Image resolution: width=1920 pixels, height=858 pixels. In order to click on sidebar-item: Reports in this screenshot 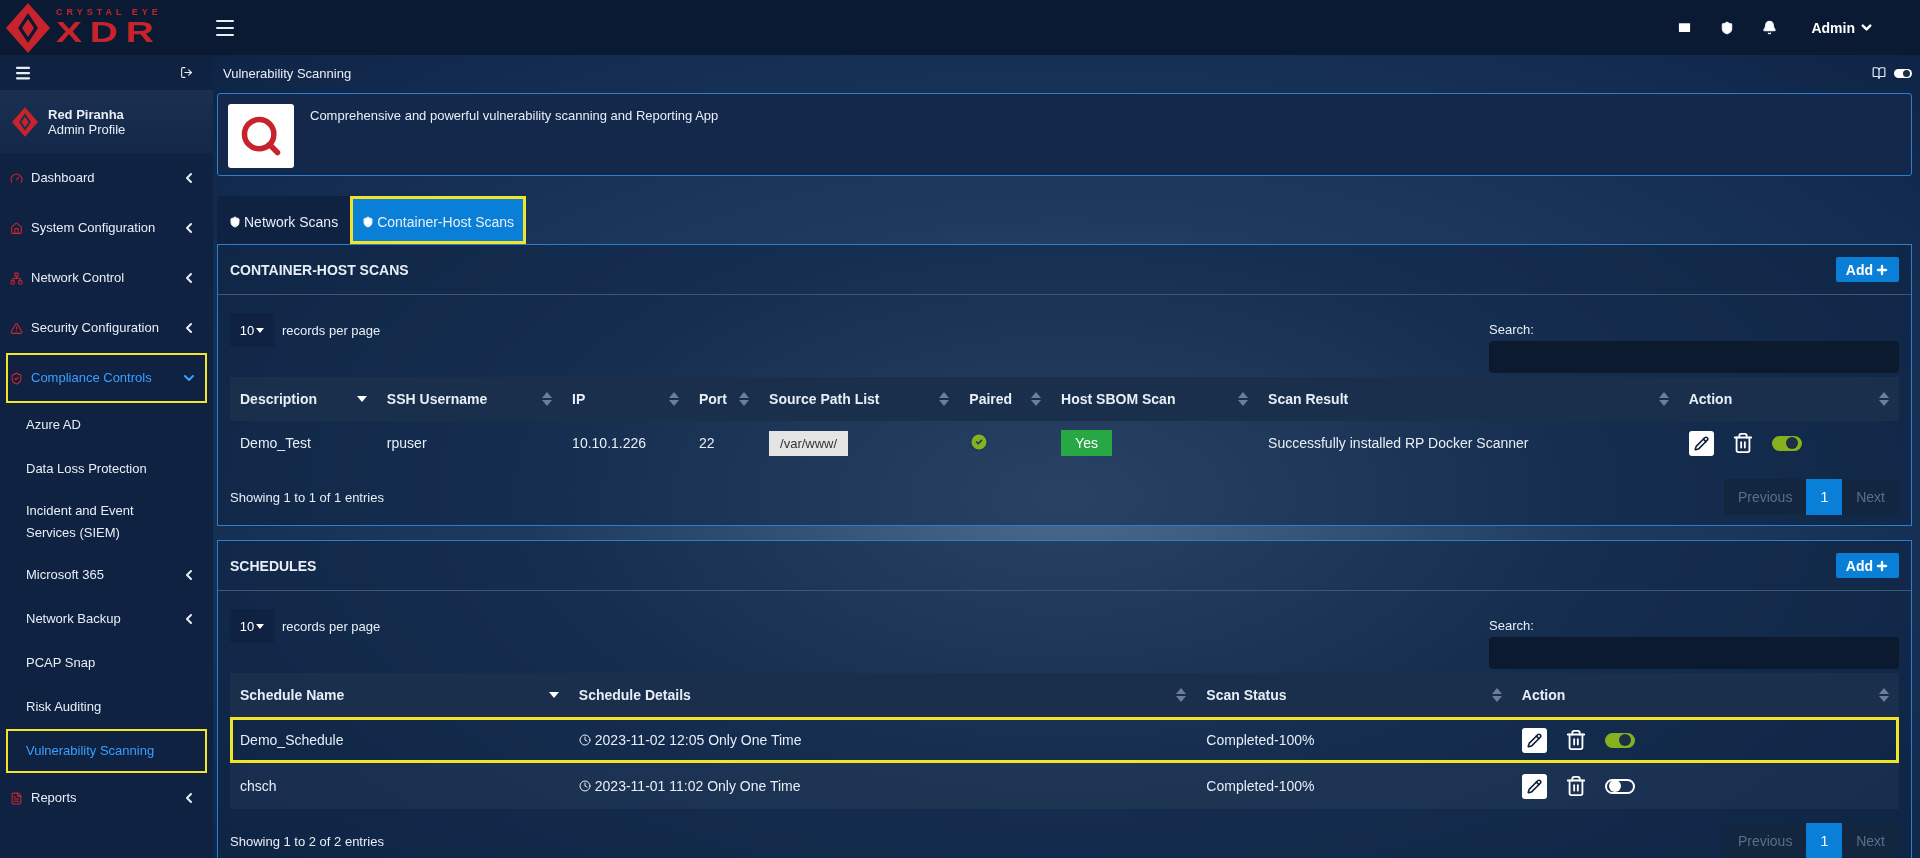, I will do `click(106, 798)`.